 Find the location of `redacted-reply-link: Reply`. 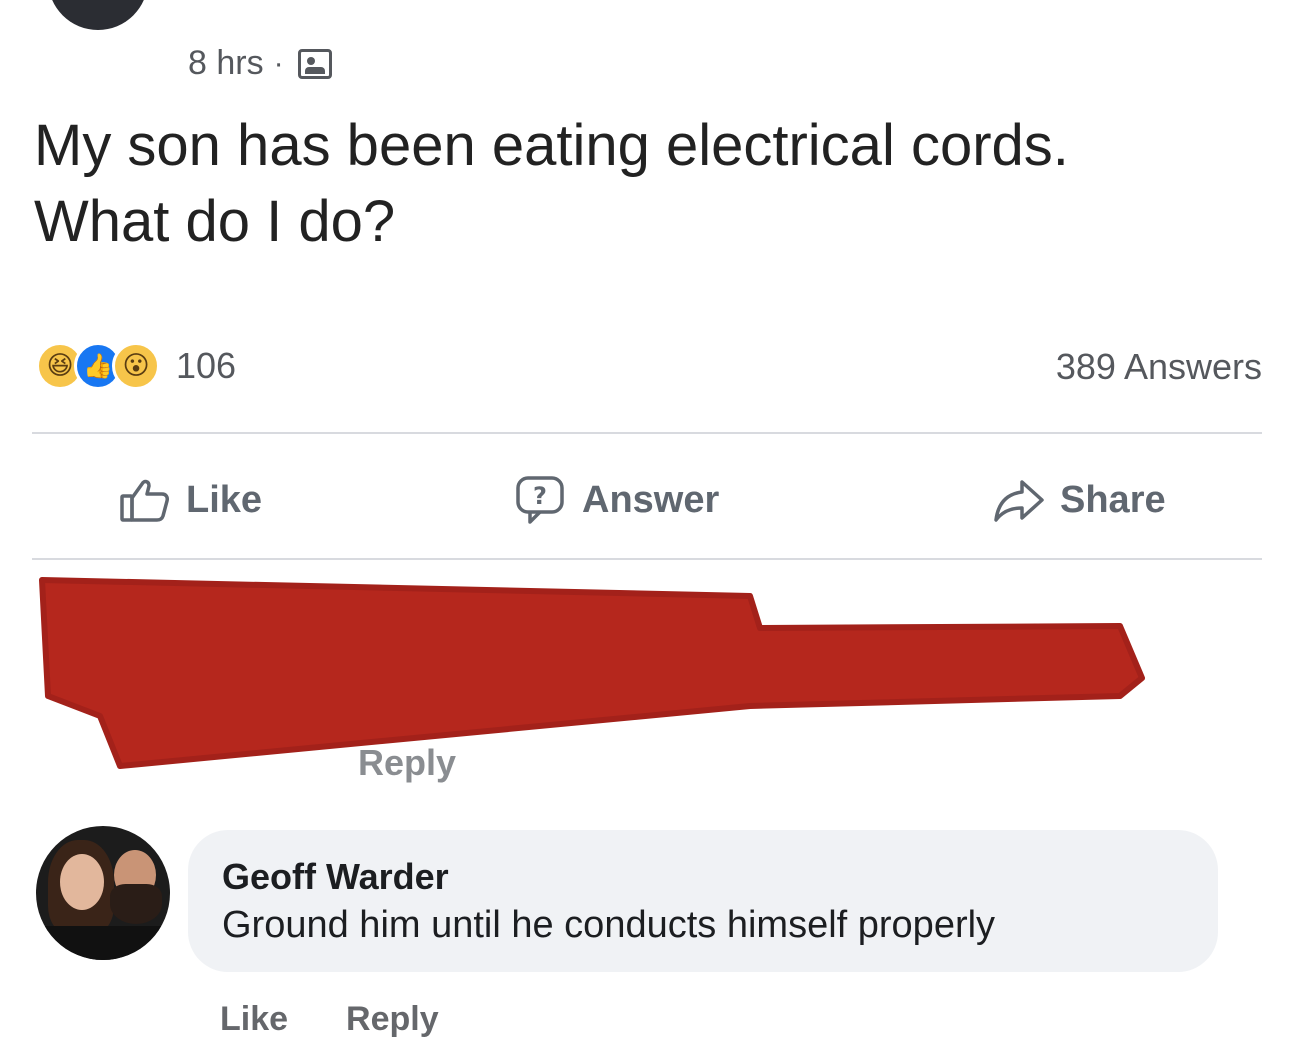

redacted-reply-link: Reply is located at coordinates (407, 763).